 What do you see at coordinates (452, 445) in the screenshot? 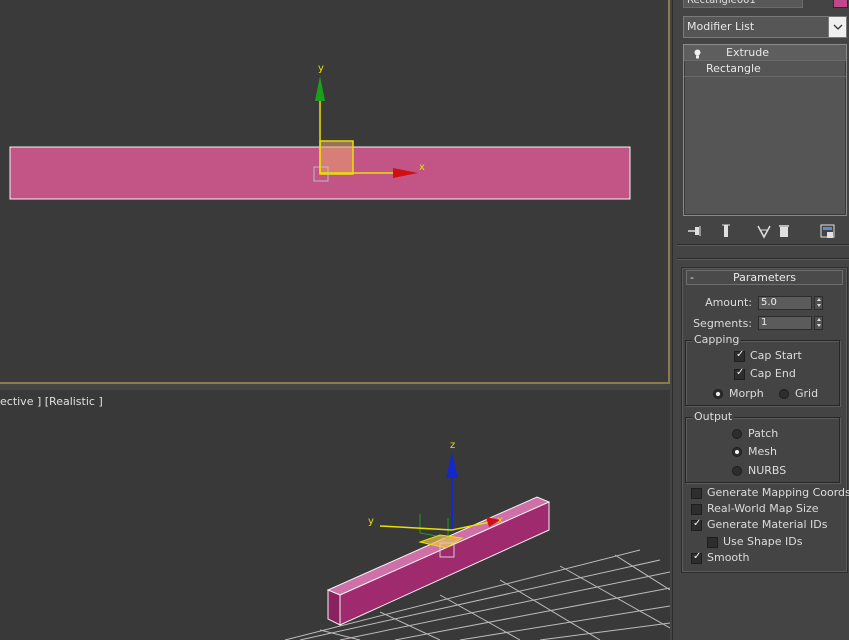
I see `gizmo-z-label: z` at bounding box center [452, 445].